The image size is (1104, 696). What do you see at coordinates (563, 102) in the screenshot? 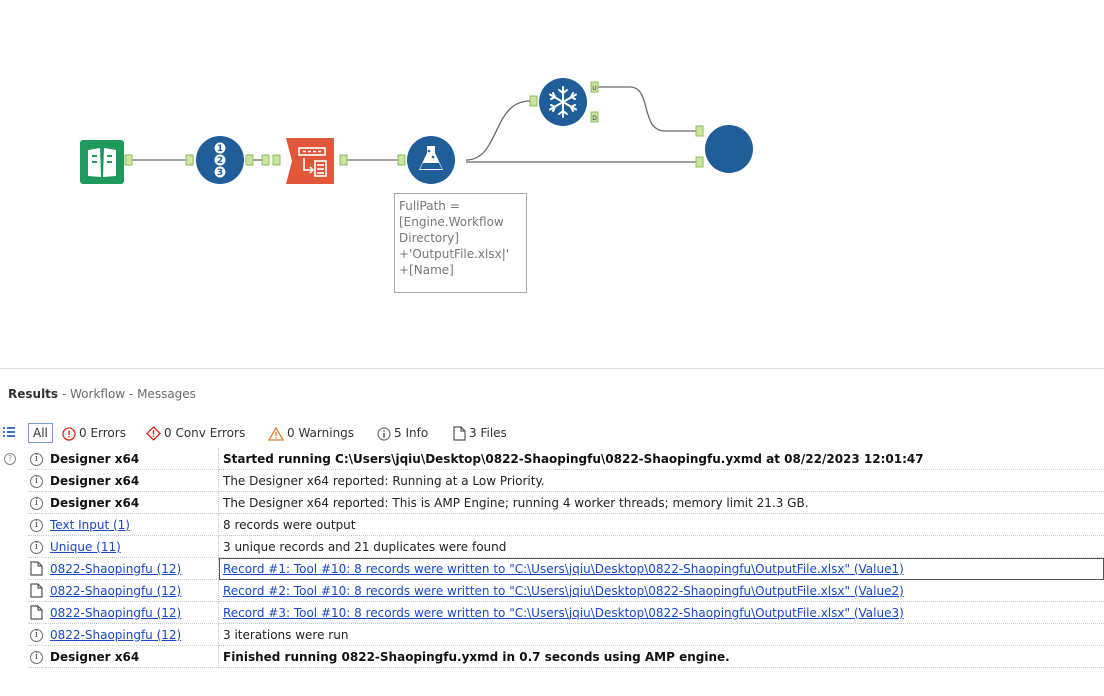
I see `snowflake-tool` at bounding box center [563, 102].